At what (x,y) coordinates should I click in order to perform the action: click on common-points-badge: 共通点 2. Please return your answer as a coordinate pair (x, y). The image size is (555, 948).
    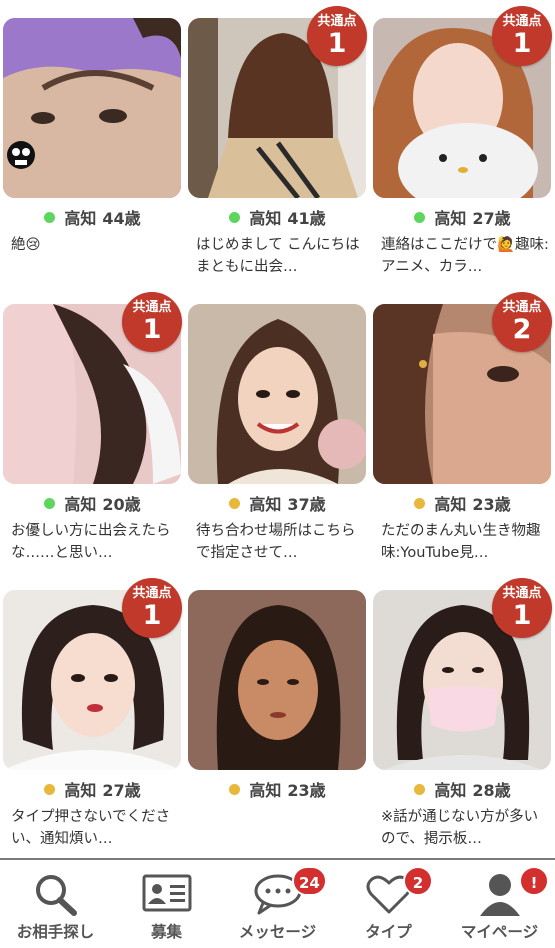
    Looking at the image, I should click on (522, 322).